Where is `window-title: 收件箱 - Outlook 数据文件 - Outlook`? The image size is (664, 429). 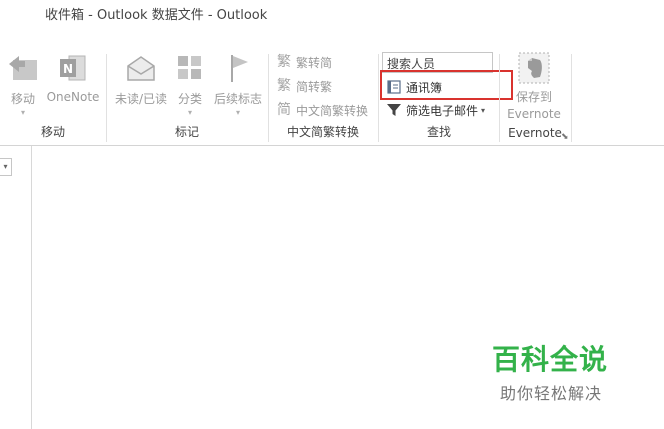
window-title: 收件箱 - Outlook 数据文件 - Outlook is located at coordinates (156, 15).